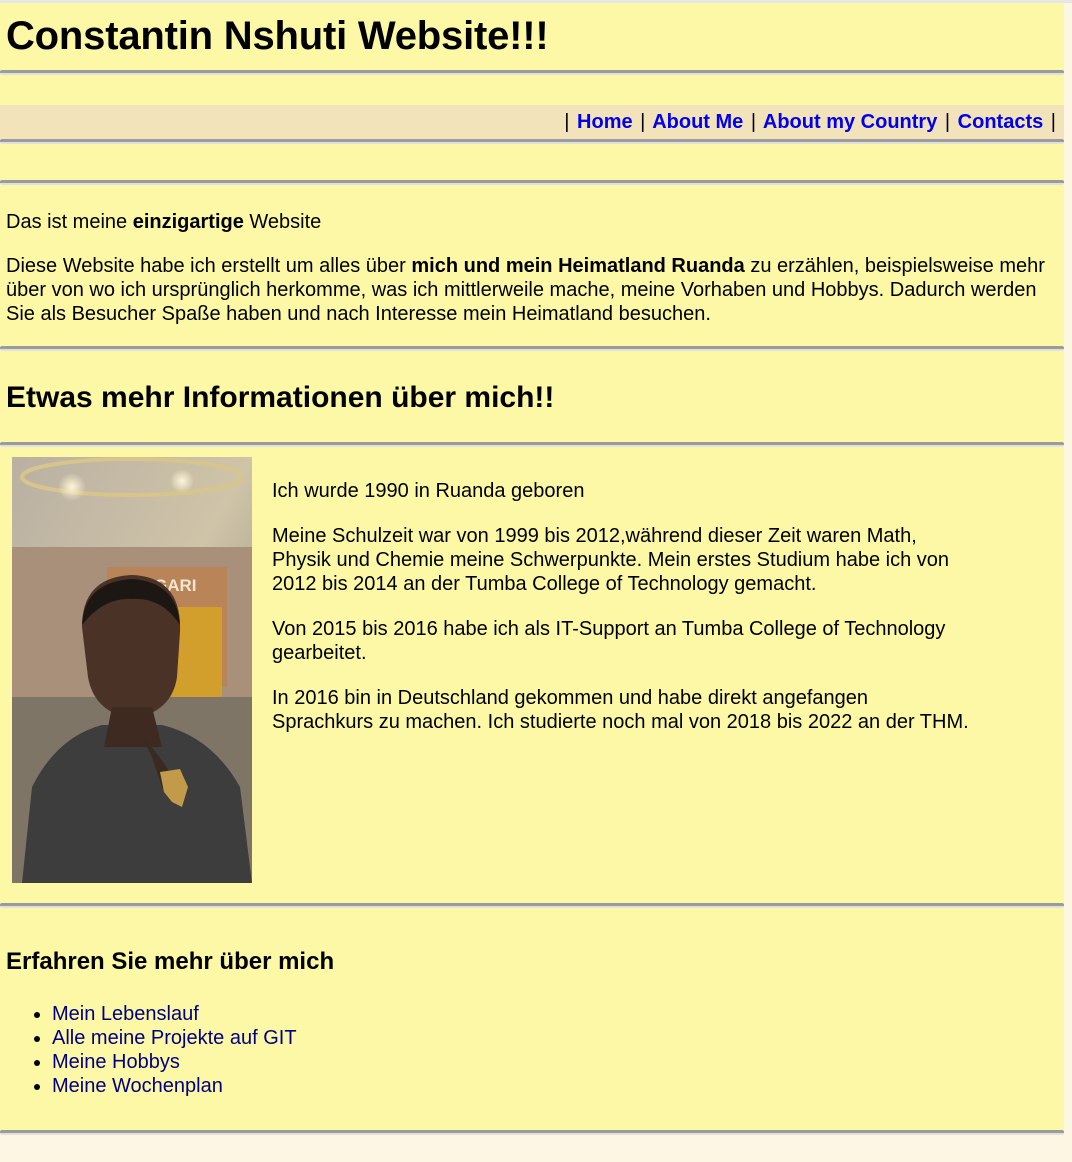  Describe the element at coordinates (697, 122) in the screenshot. I see `nav-link-about-me: About Me` at that location.